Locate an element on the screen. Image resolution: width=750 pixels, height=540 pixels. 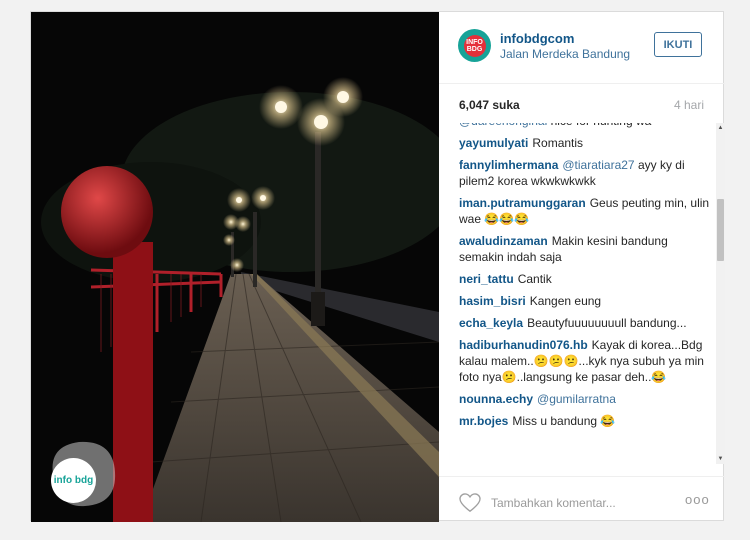
comment-username: hasim_bisri is located at coordinates (492, 301).